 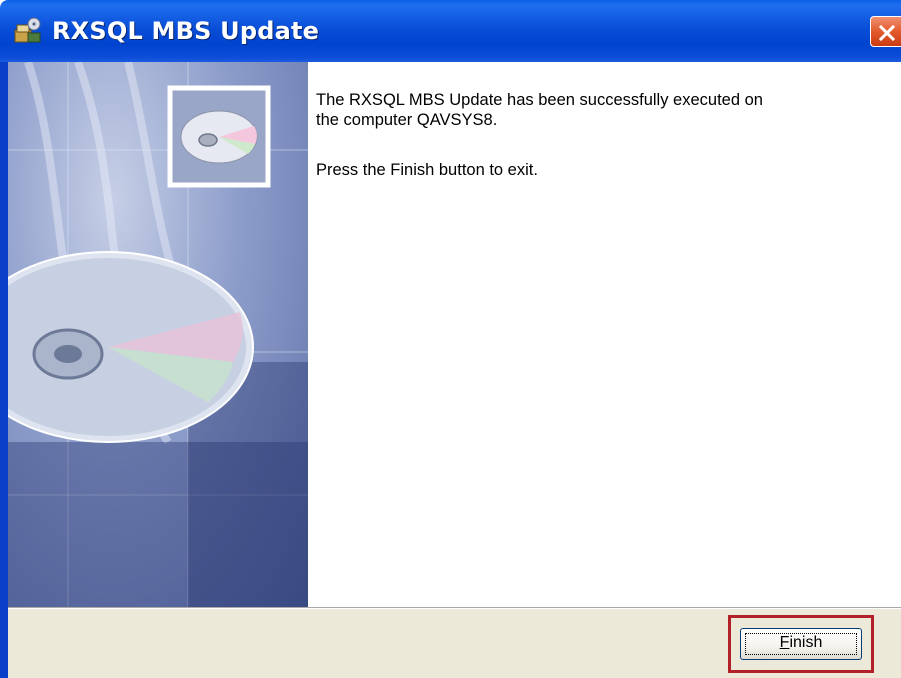 I want to click on title-bar: RXSQL MBS Update, so click(x=450, y=31).